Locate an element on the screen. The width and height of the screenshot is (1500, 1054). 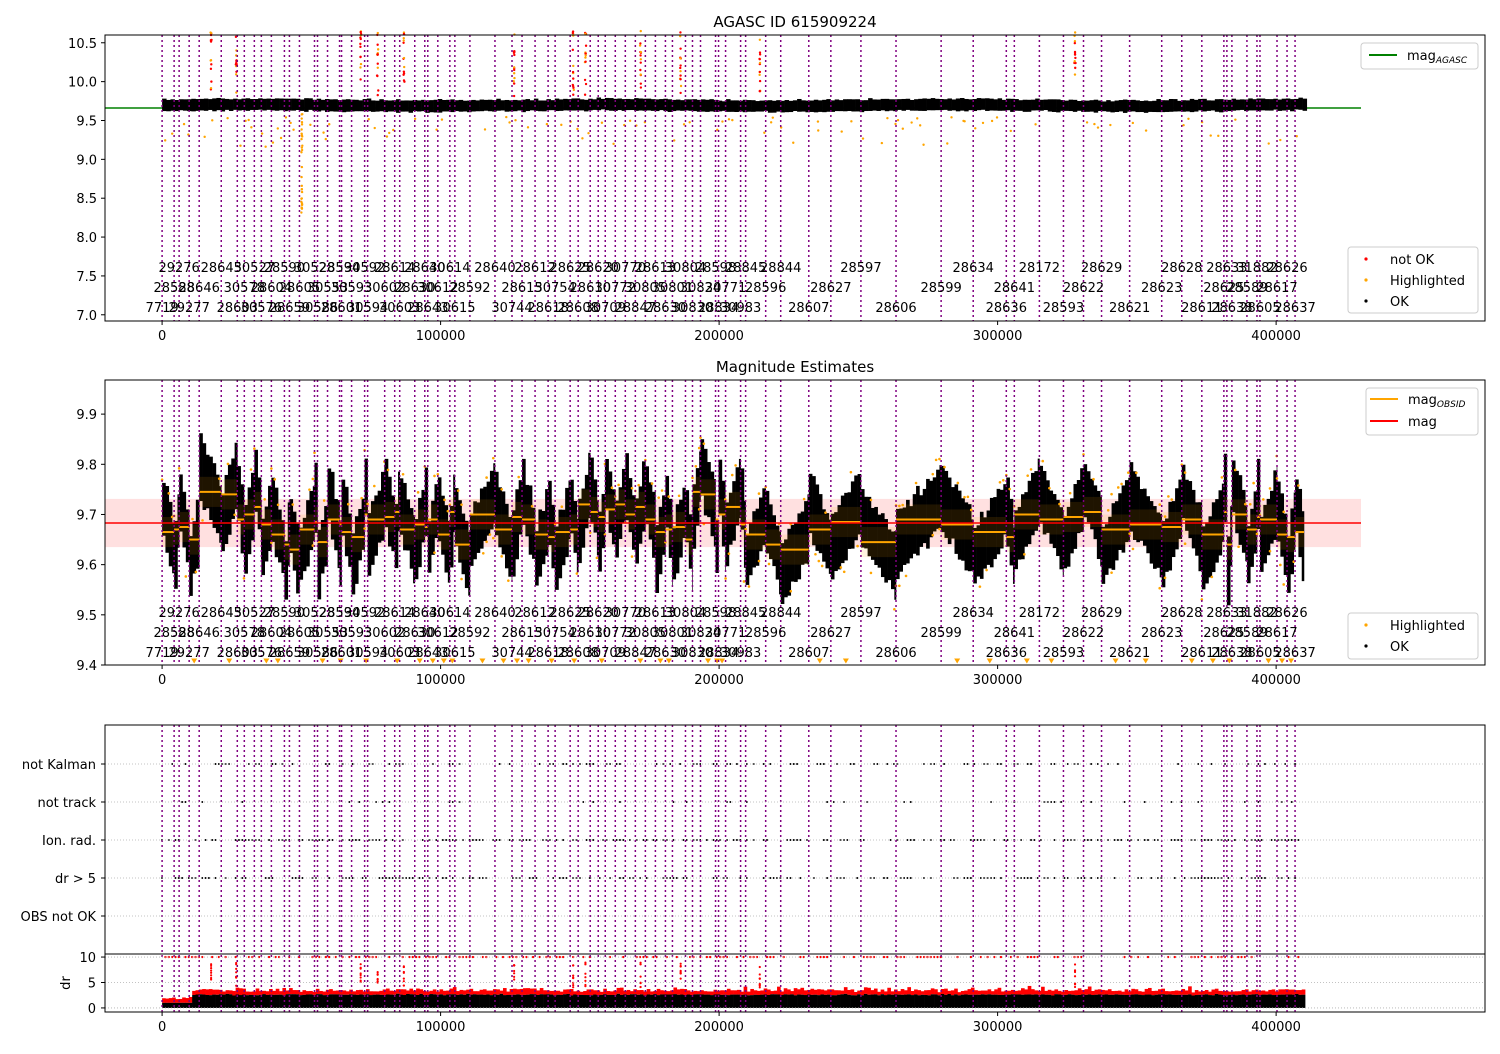
obsid-label: 29277 is located at coordinates (188, 653).